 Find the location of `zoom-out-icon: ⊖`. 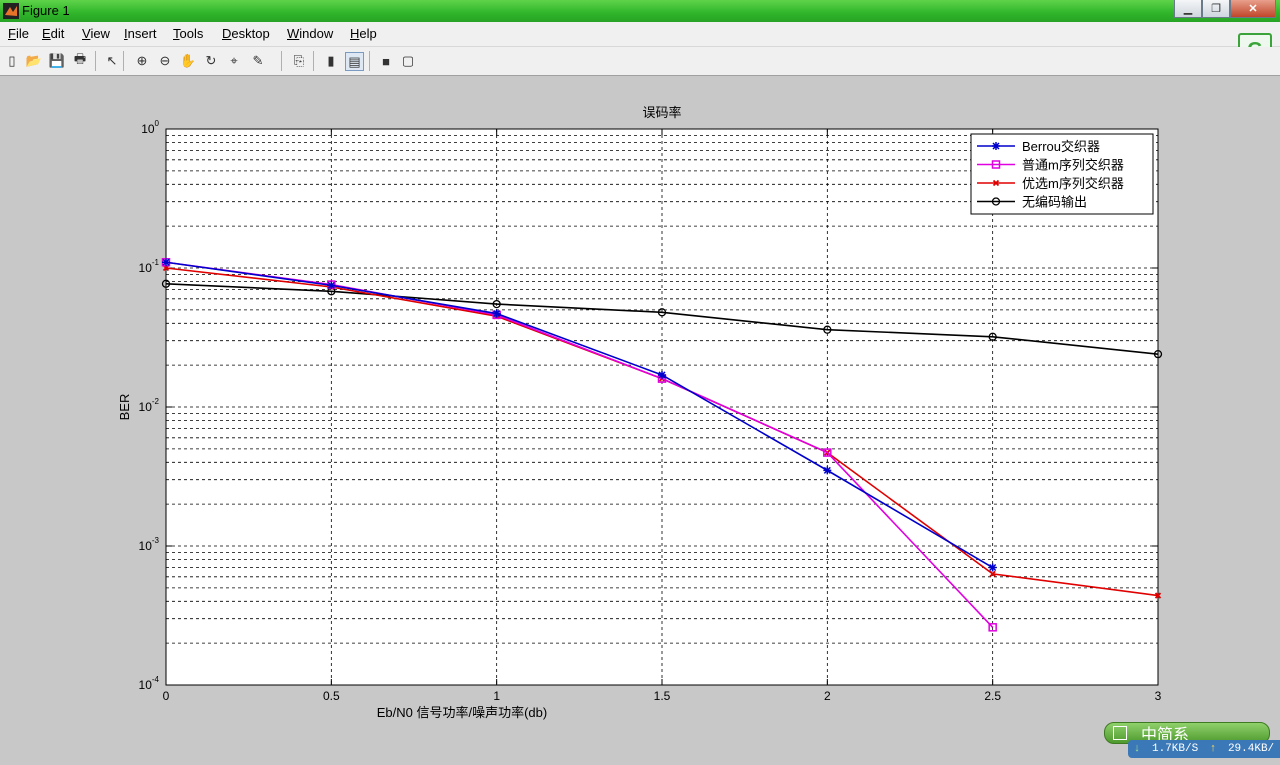

zoom-out-icon: ⊖ is located at coordinates (165, 61).